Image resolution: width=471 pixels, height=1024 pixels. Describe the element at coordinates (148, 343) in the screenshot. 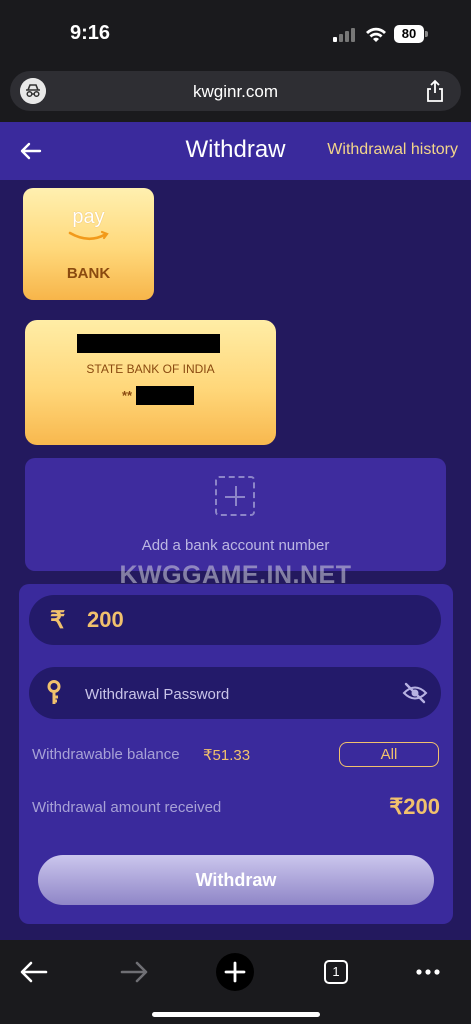

I see `redacted-account-holder` at that location.